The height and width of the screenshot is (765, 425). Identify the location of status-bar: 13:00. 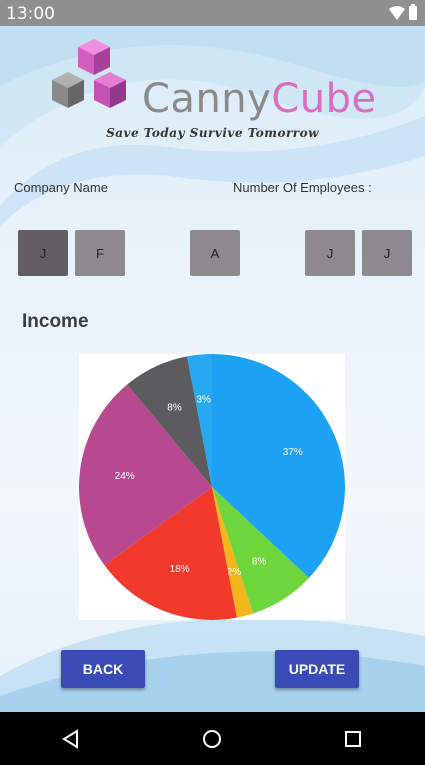
(212, 13).